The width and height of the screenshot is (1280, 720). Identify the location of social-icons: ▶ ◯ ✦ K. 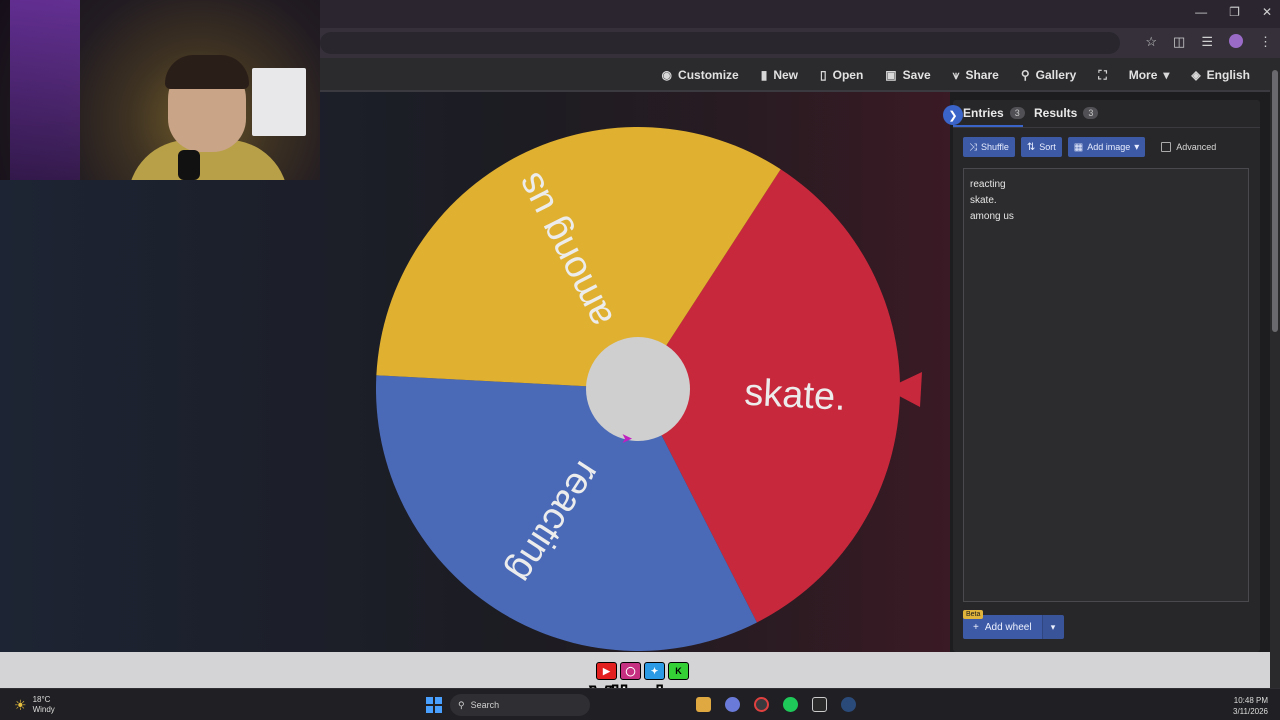
(642, 671).